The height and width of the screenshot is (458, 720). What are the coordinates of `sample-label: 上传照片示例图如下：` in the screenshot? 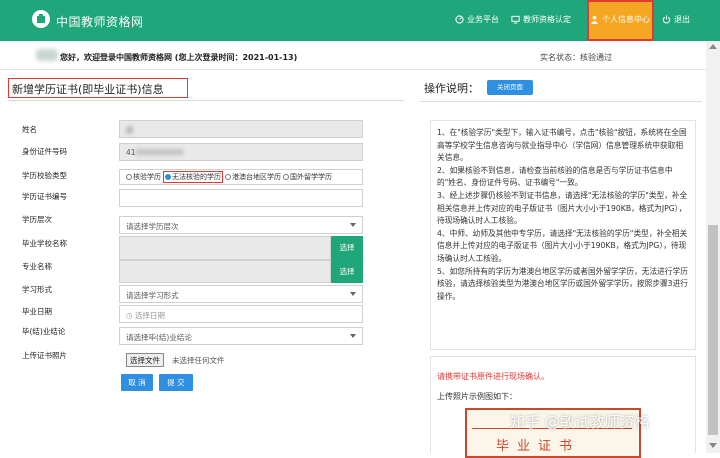 It's located at (477, 396).